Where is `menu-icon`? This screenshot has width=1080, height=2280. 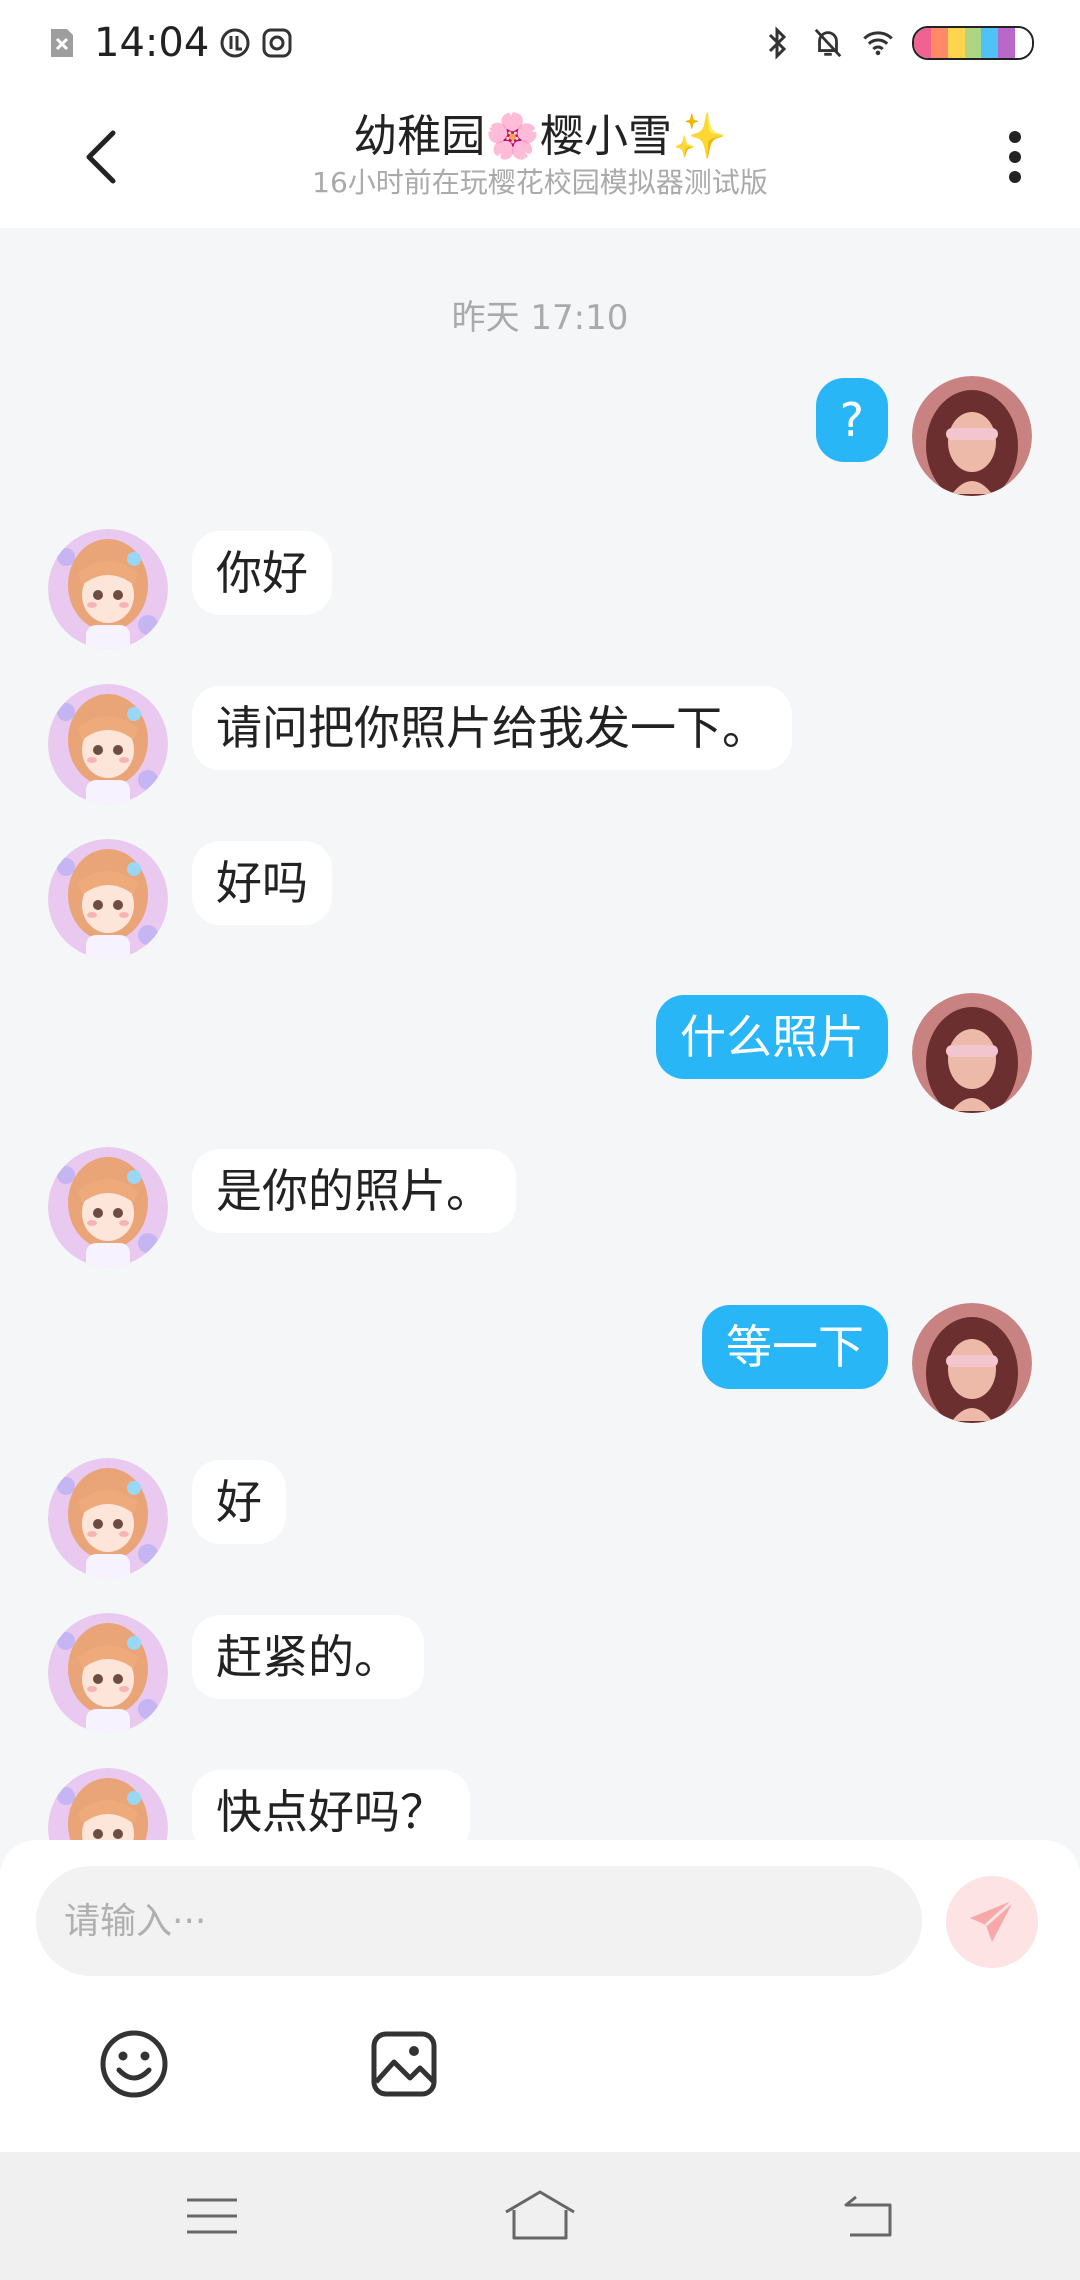 menu-icon is located at coordinates (212, 2216).